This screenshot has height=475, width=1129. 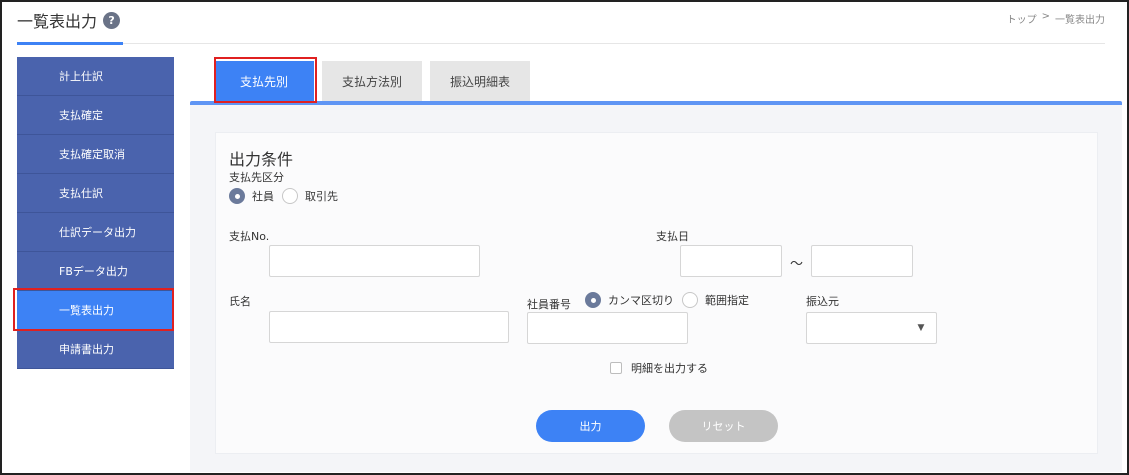 What do you see at coordinates (871, 328) in the screenshot?
I see `transfer-source-select: ▼` at bounding box center [871, 328].